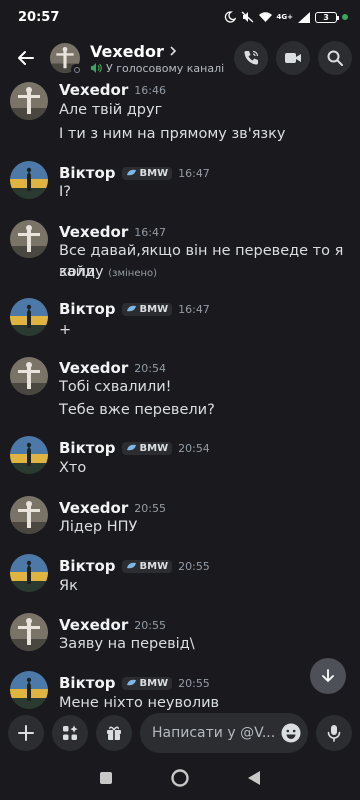 This screenshot has height=800, width=360. What do you see at coordinates (106, 778) in the screenshot?
I see `recents-icon` at bounding box center [106, 778].